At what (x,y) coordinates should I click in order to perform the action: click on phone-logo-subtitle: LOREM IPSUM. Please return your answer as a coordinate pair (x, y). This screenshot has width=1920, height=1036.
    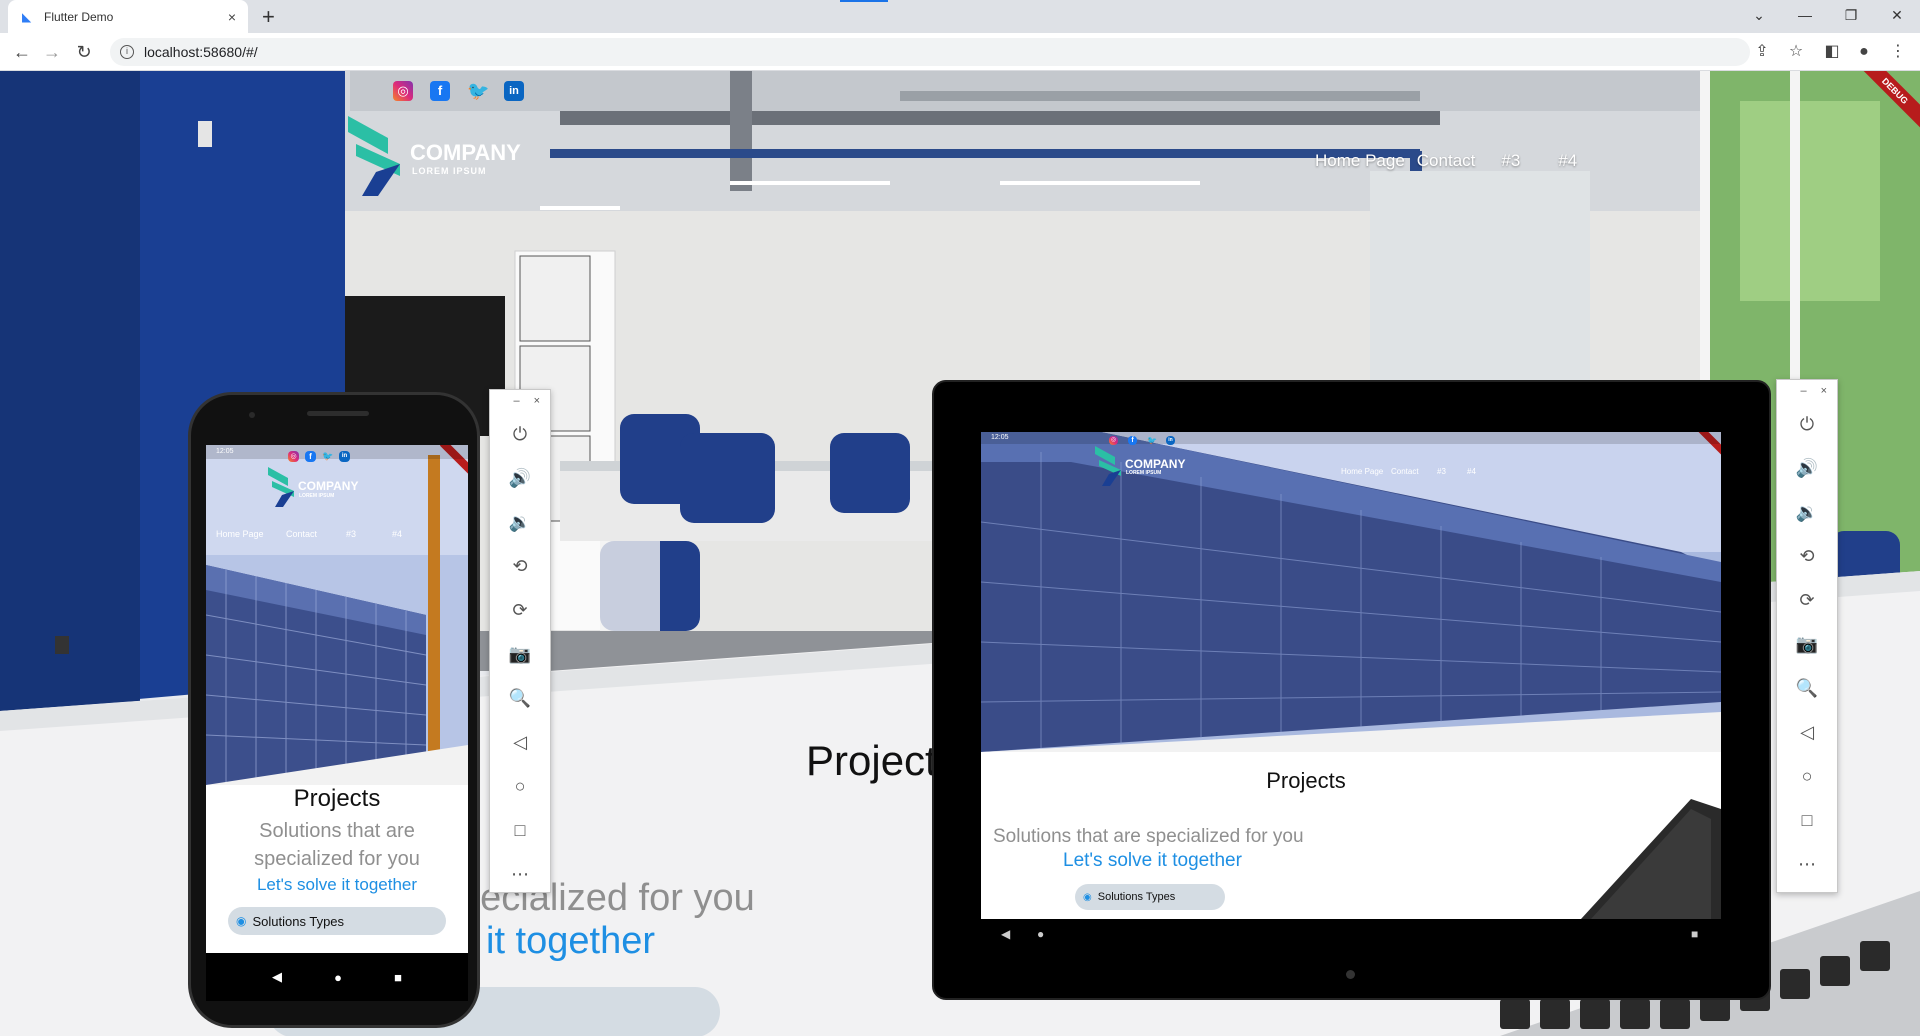
    Looking at the image, I should click on (317, 496).